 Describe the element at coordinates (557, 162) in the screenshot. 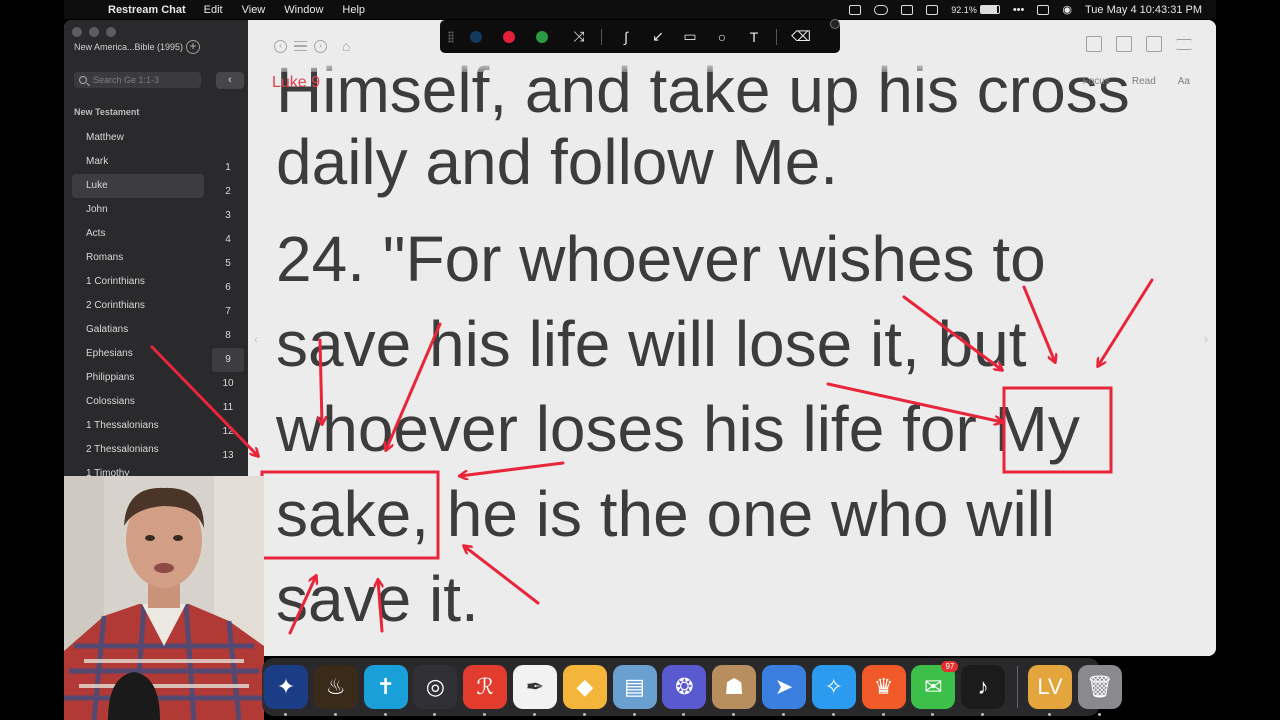

I see `verse-line: daily and follow Me.` at that location.